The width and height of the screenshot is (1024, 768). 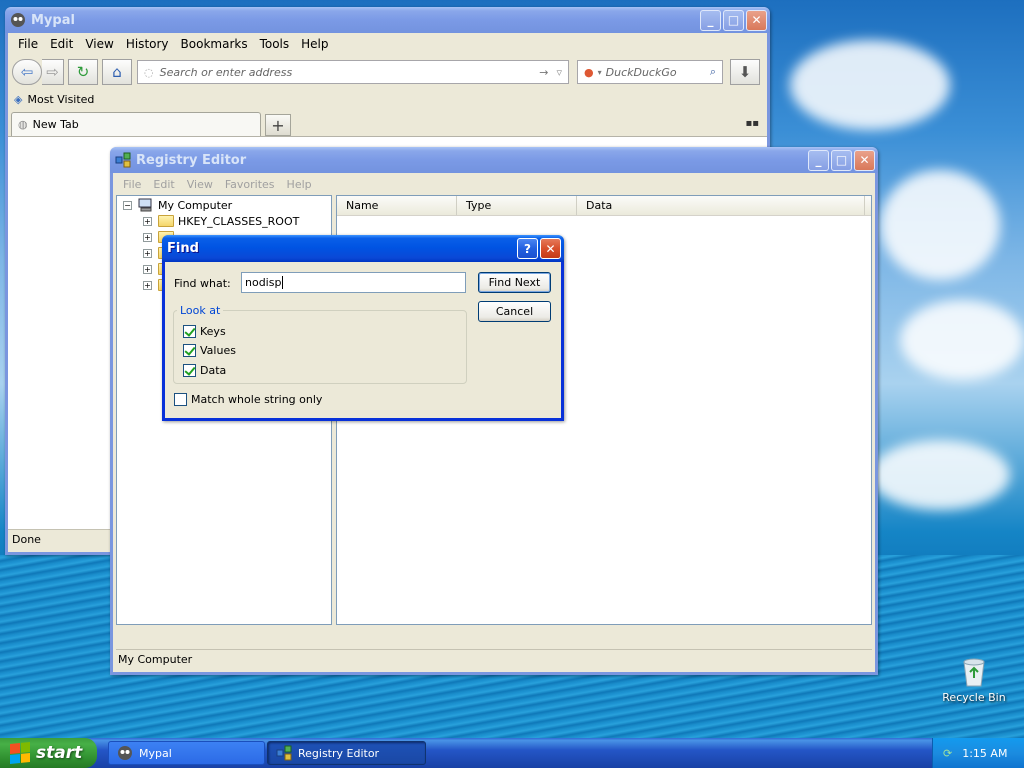 I want to click on help-icon: ?, so click(x=527, y=248).